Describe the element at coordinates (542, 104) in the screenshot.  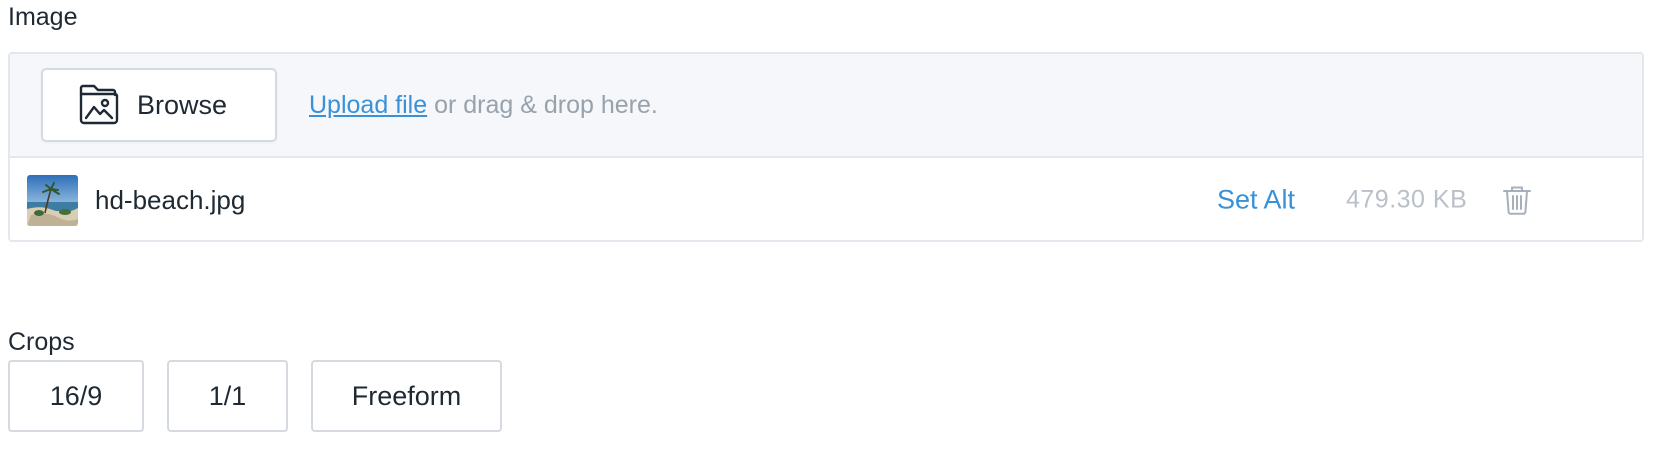
I see `drag-drop-text: or drag & drop here.` at that location.